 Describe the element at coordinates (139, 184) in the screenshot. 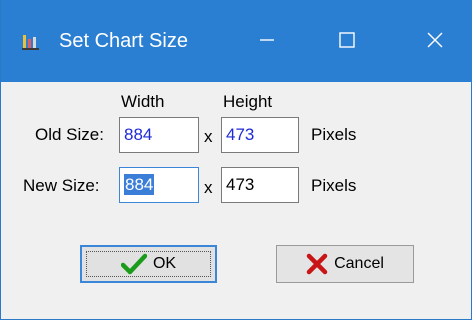

I see `new-width-value: 884` at that location.